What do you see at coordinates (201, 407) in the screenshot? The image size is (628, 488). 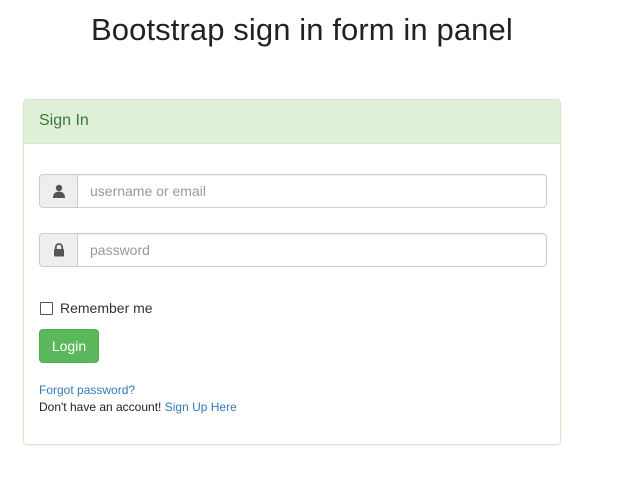 I see `sign-up-link: Sign Up Here` at bounding box center [201, 407].